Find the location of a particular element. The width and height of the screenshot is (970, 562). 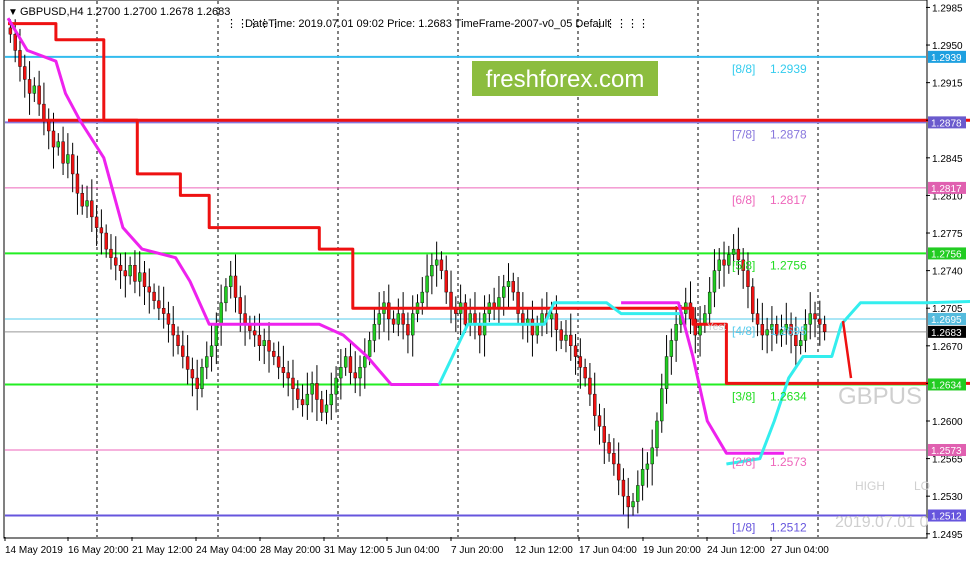

price-tick-label: 1.2600 is located at coordinates (947, 422).